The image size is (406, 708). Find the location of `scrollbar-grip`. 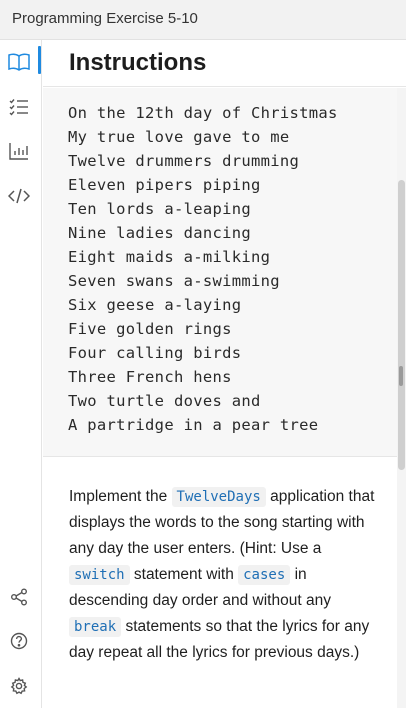

scrollbar-grip is located at coordinates (401, 376).